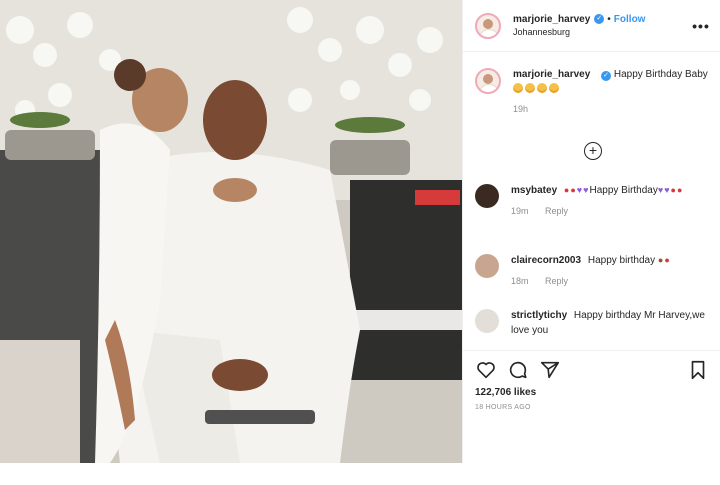 The width and height of the screenshot is (720, 485). I want to click on more-options-icon: •••, so click(701, 26).